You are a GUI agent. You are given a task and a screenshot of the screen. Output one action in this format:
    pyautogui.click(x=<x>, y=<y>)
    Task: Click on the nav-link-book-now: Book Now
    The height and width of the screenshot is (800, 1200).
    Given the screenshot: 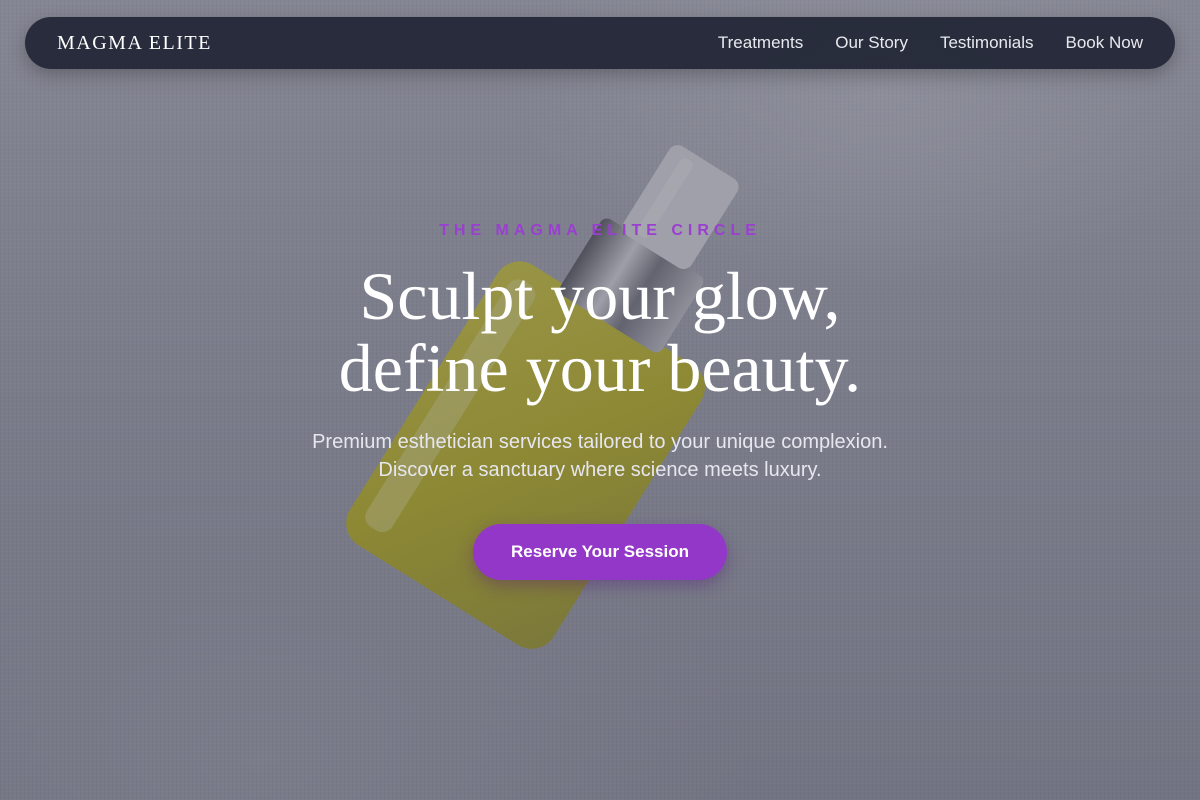 What is the action you would take?
    pyautogui.click(x=1104, y=43)
    